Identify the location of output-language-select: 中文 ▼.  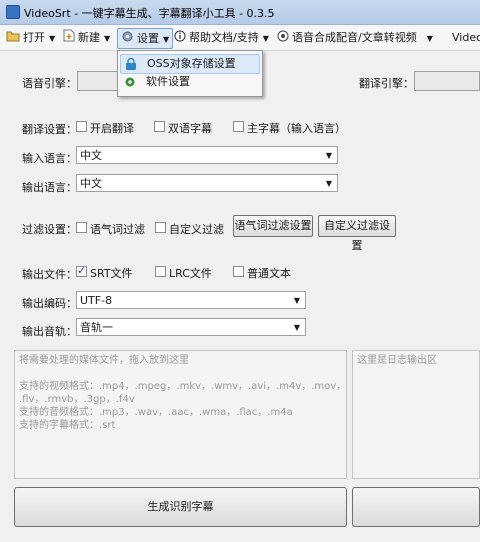
(207, 183).